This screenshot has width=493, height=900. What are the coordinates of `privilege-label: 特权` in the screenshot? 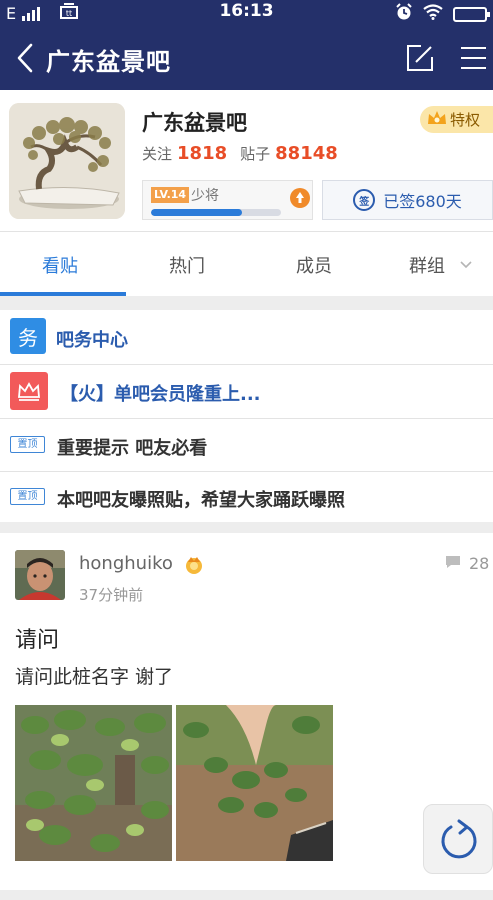 It's located at (465, 120).